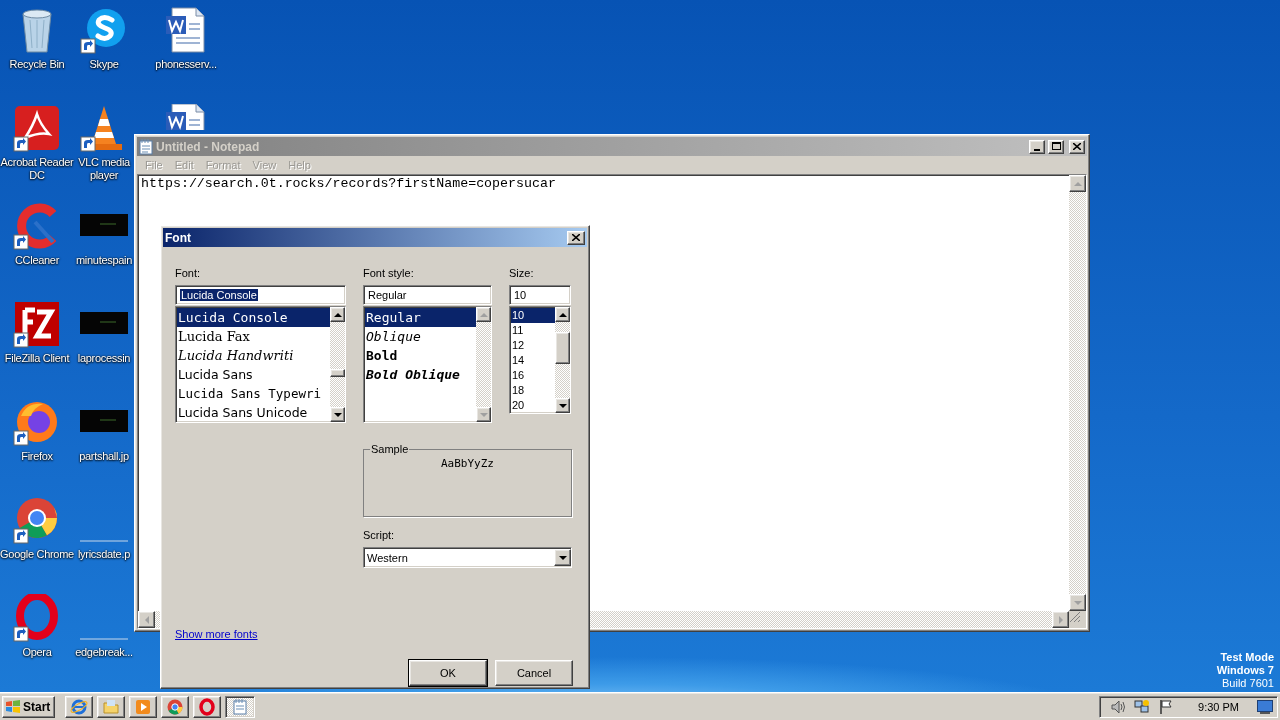  I want to click on list-item: Bold Oblique, so click(420, 374).